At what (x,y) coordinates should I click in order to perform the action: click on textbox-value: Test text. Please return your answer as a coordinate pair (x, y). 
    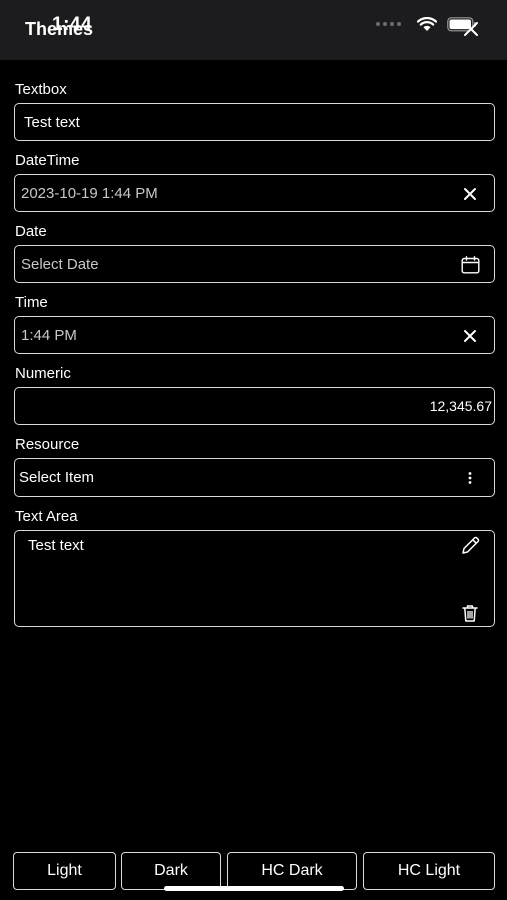
    Looking at the image, I should click on (52, 122).